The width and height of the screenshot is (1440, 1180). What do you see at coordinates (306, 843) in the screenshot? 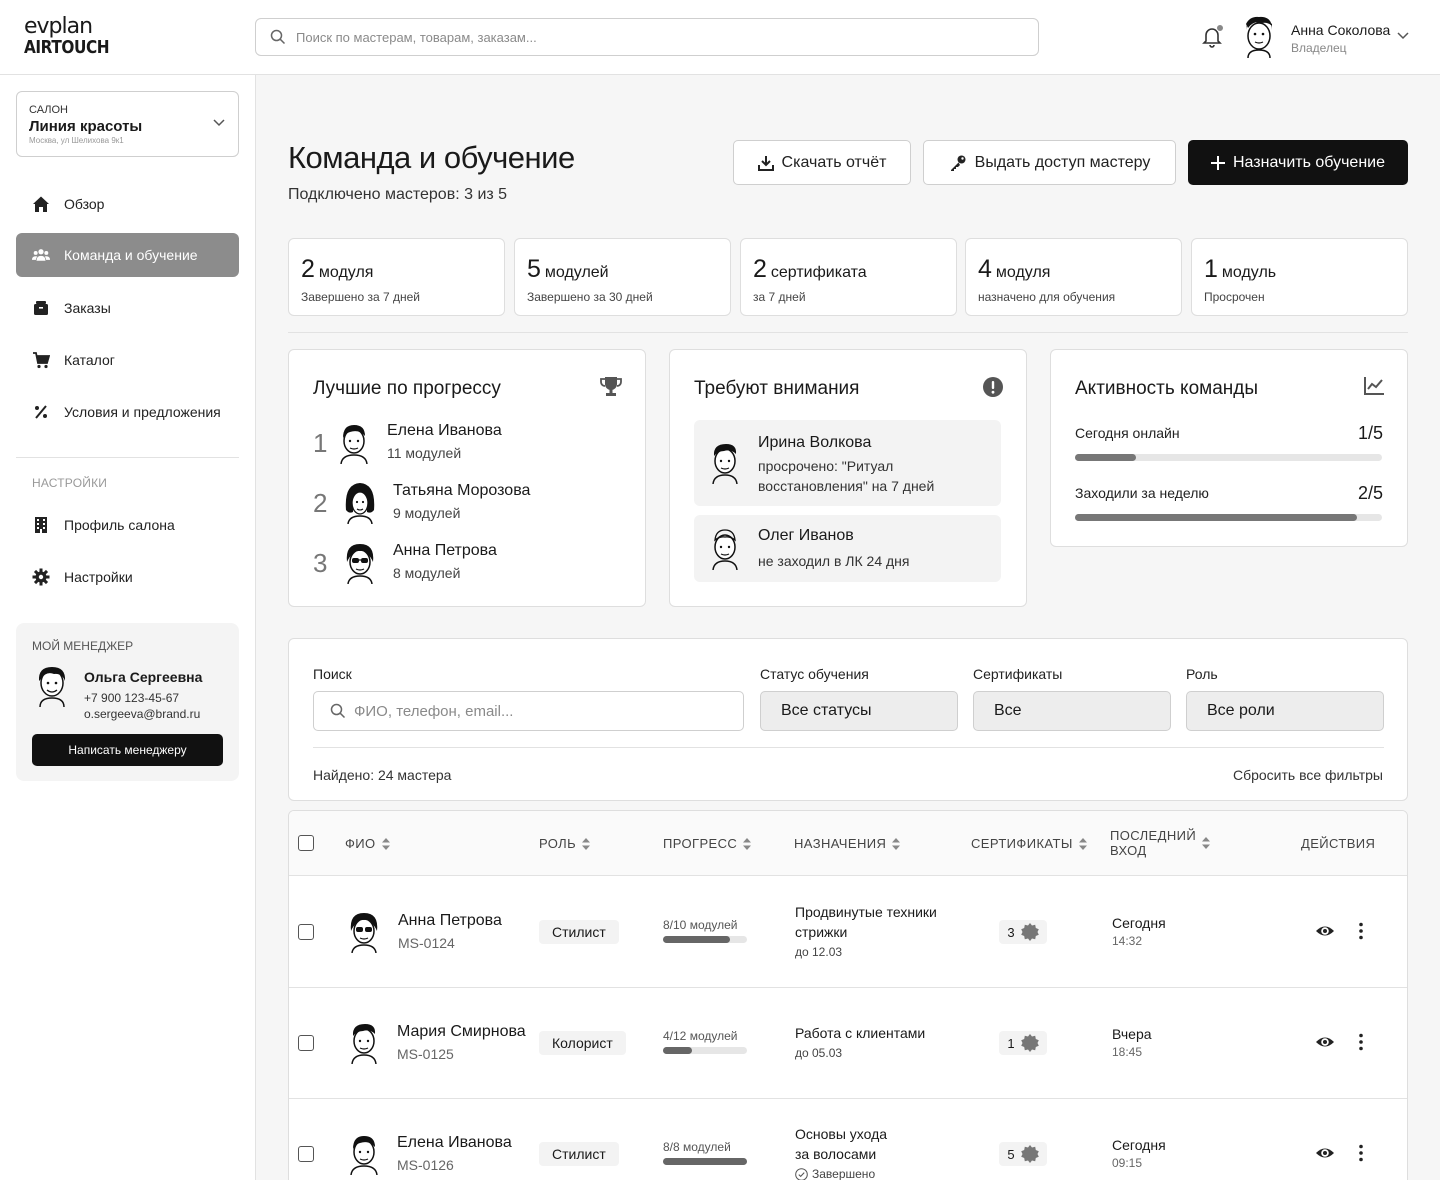
I see `select-all-checkbox` at bounding box center [306, 843].